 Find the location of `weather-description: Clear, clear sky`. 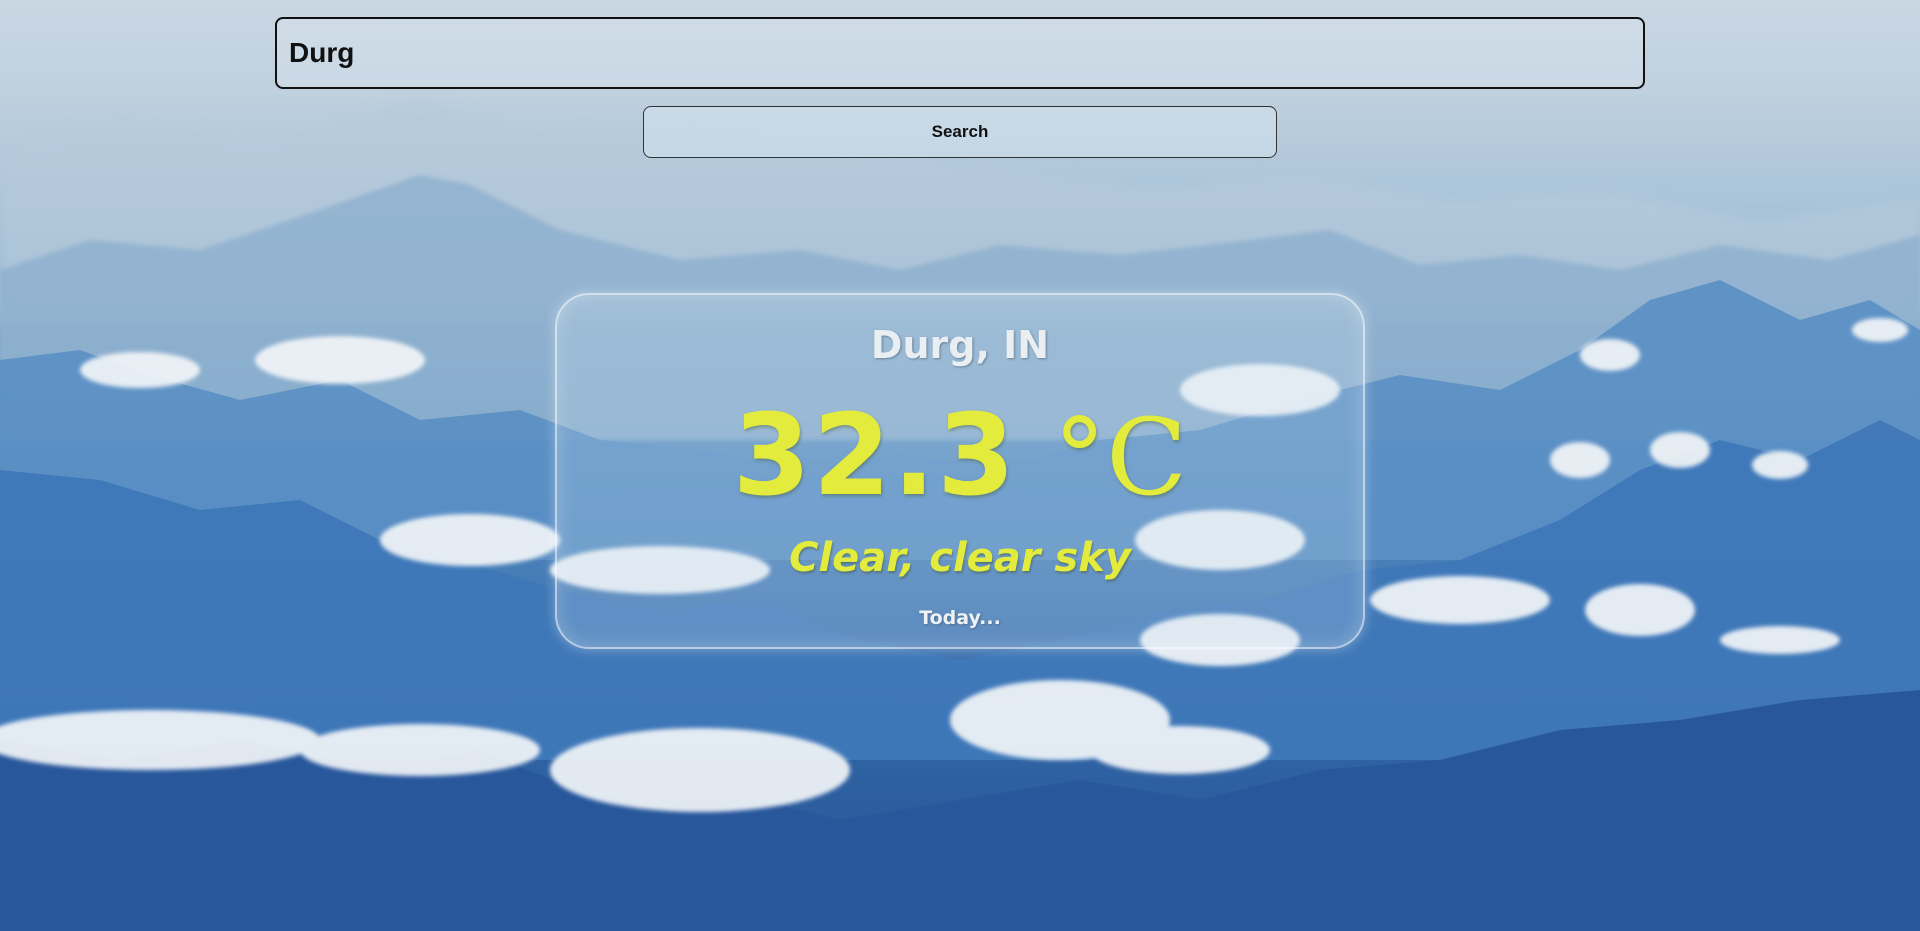

weather-description: Clear, clear sky is located at coordinates (960, 558).